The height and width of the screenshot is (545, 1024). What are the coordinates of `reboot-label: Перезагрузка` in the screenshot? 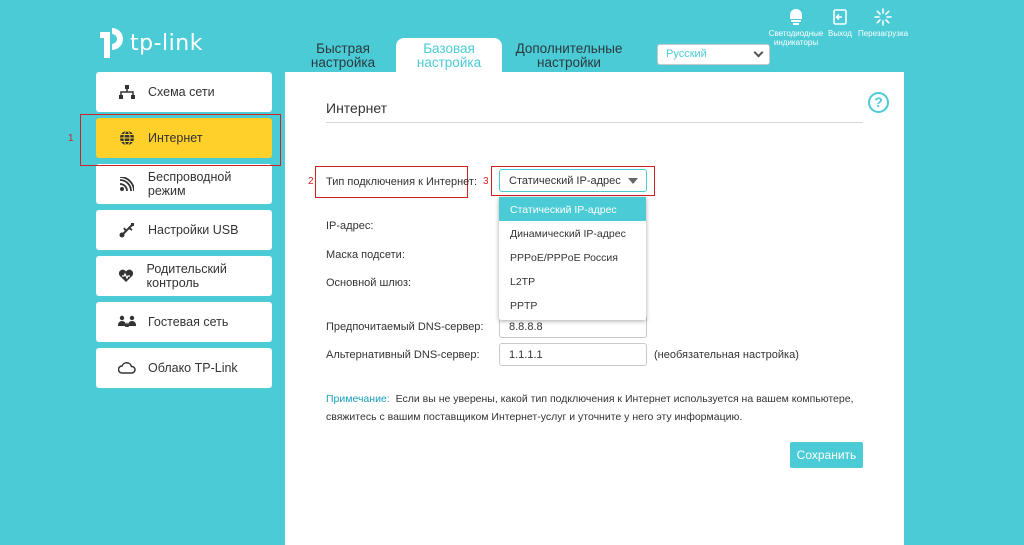 It's located at (883, 33).